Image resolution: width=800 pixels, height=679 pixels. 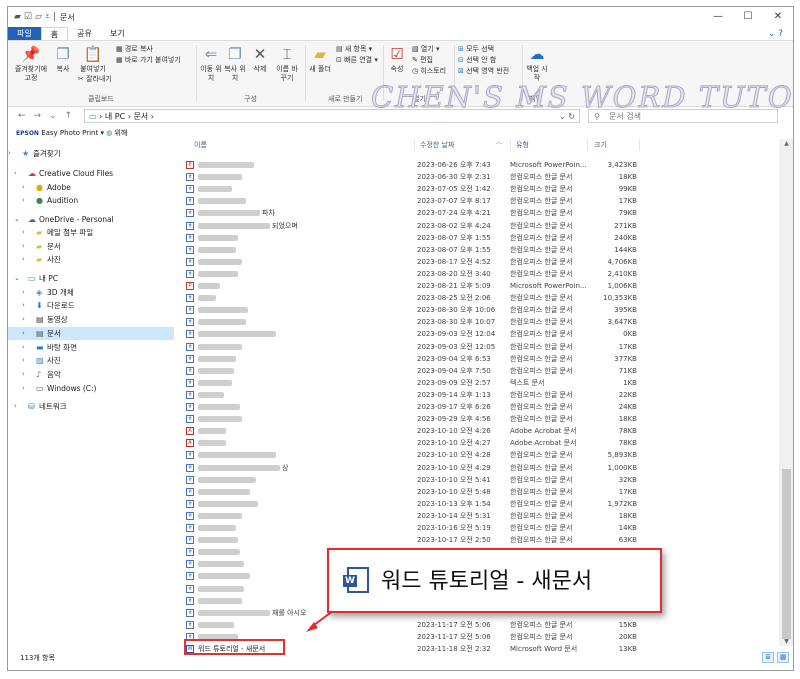 What do you see at coordinates (487, 581) in the screenshot?
I see `callout-text: 워드 튜토리얼 - 새문서` at bounding box center [487, 581].